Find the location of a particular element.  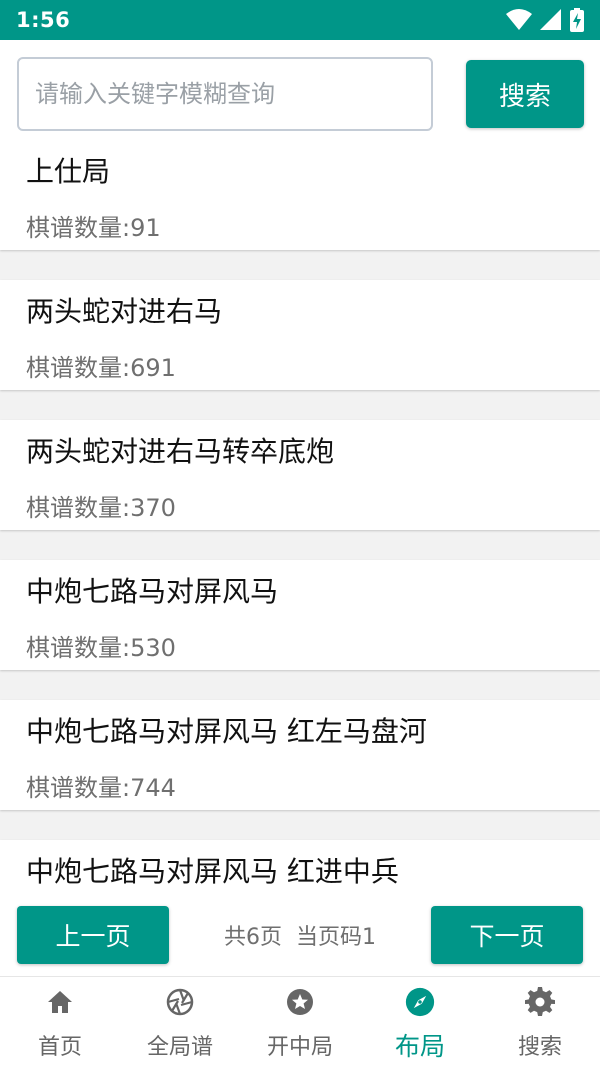

list-item-count: 棋谱数量:91 is located at coordinates (93, 228).